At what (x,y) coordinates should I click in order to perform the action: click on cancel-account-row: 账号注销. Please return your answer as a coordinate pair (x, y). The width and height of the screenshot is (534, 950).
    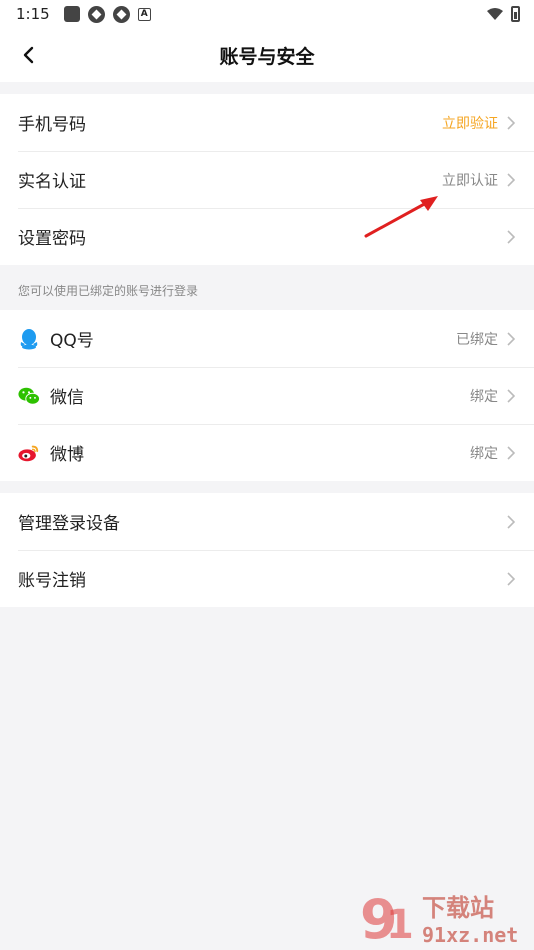
    Looking at the image, I should click on (267, 578).